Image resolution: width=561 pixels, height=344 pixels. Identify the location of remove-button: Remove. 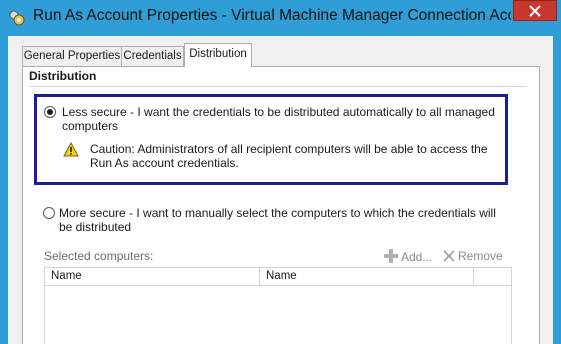
(473, 256).